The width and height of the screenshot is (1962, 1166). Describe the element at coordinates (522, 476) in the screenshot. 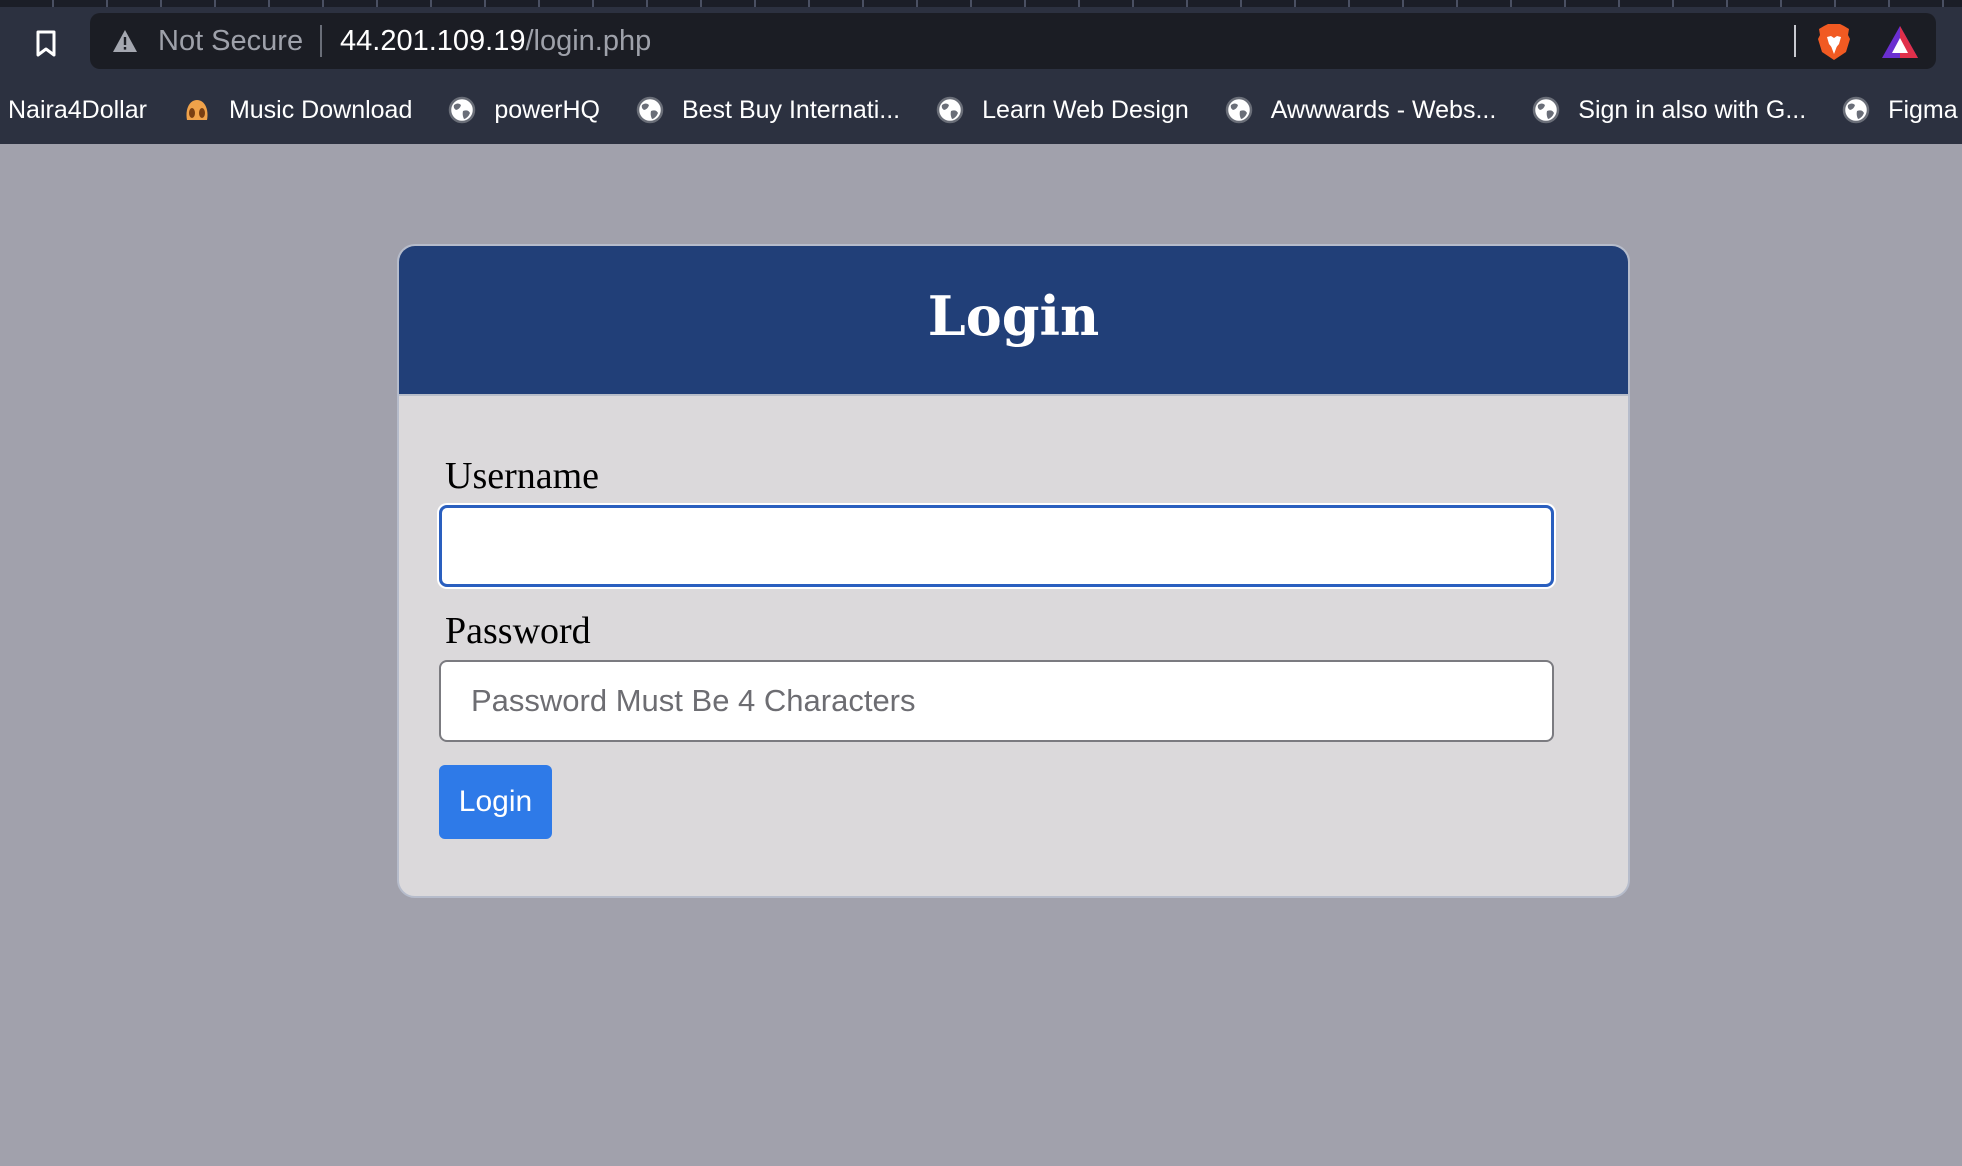

I see `username-label: Username` at that location.